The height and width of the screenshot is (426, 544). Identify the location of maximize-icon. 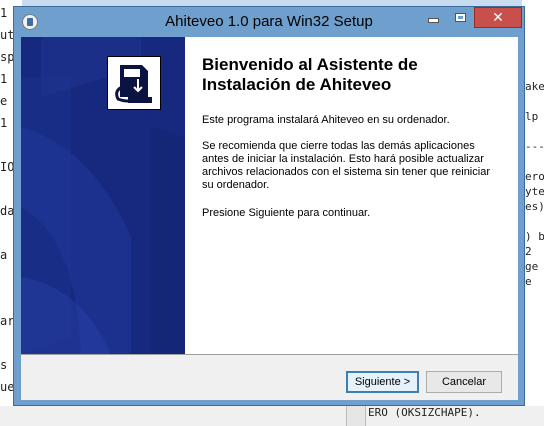
(460, 17).